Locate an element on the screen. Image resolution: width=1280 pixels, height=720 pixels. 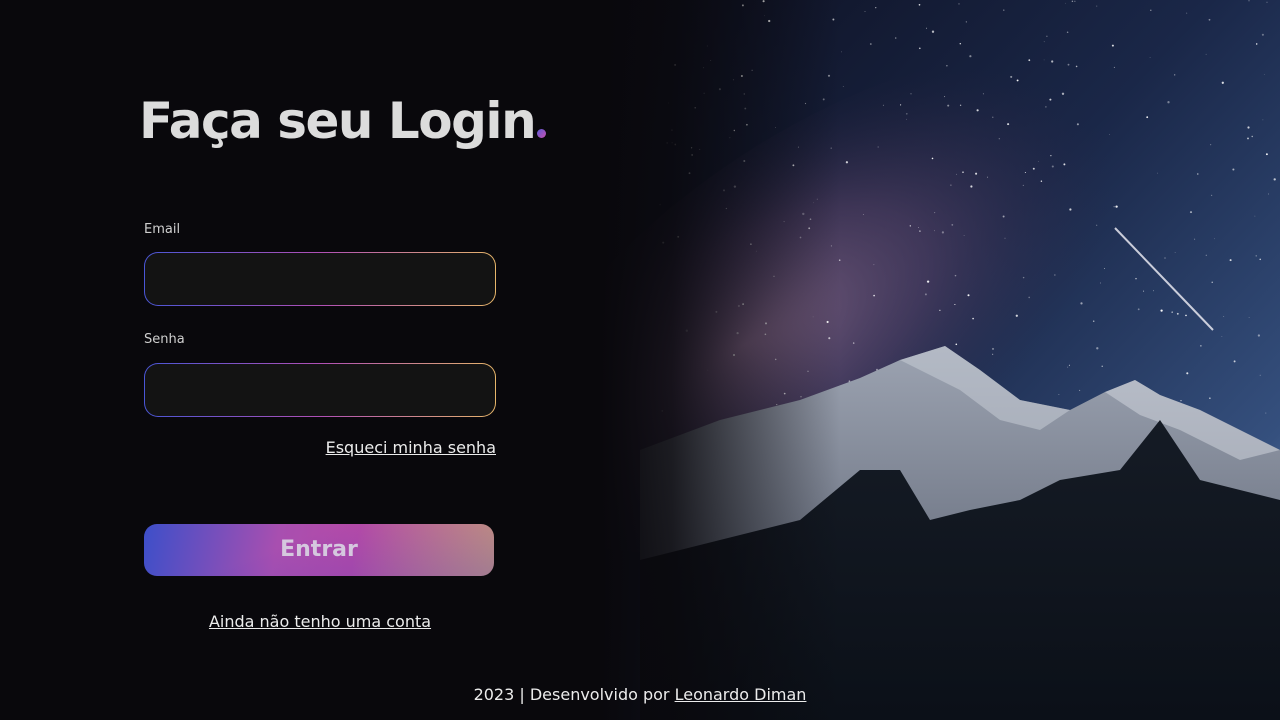
footer-text: 2023 | Desenvolvido por is located at coordinates (571, 694).